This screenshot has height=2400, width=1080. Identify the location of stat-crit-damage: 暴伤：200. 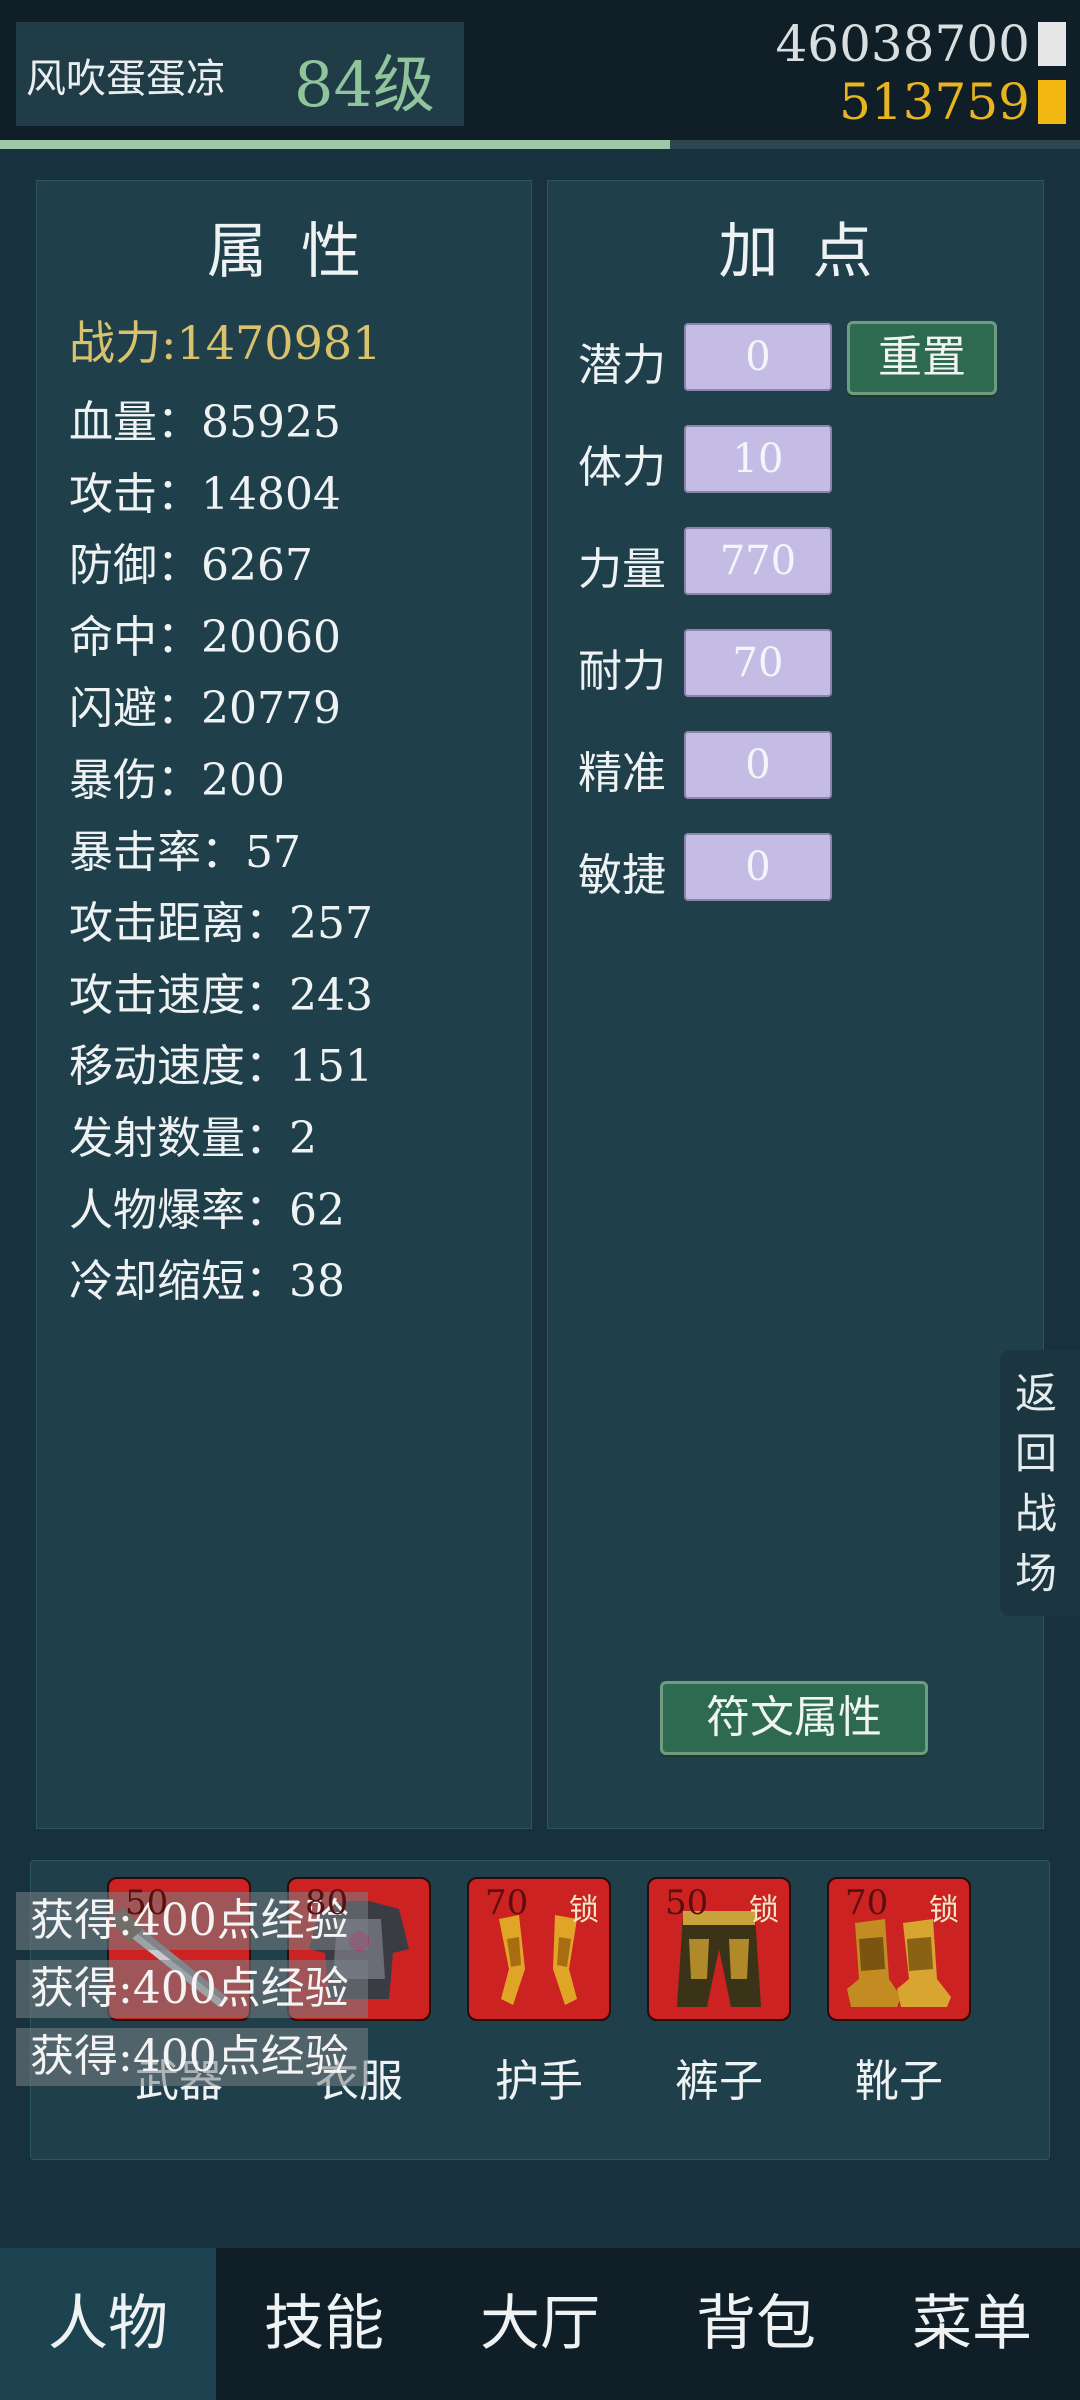
(177, 780).